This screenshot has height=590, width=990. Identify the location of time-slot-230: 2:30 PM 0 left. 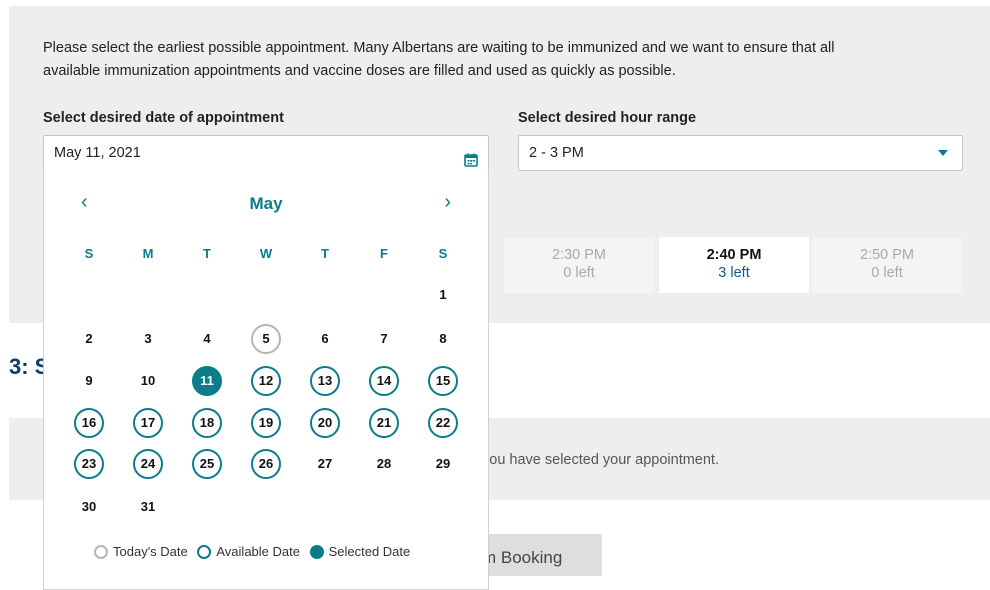
(579, 265).